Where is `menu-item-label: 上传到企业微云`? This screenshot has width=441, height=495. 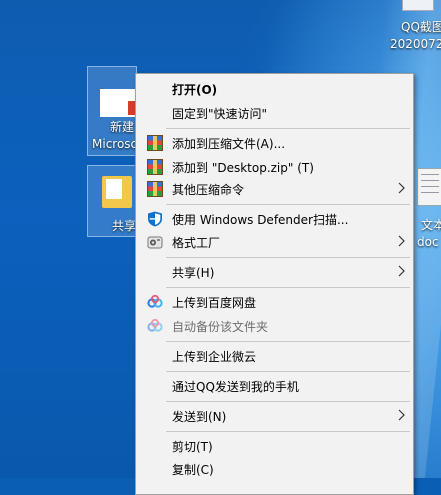
menu-item-label: 上传到企业微云 is located at coordinates (214, 357).